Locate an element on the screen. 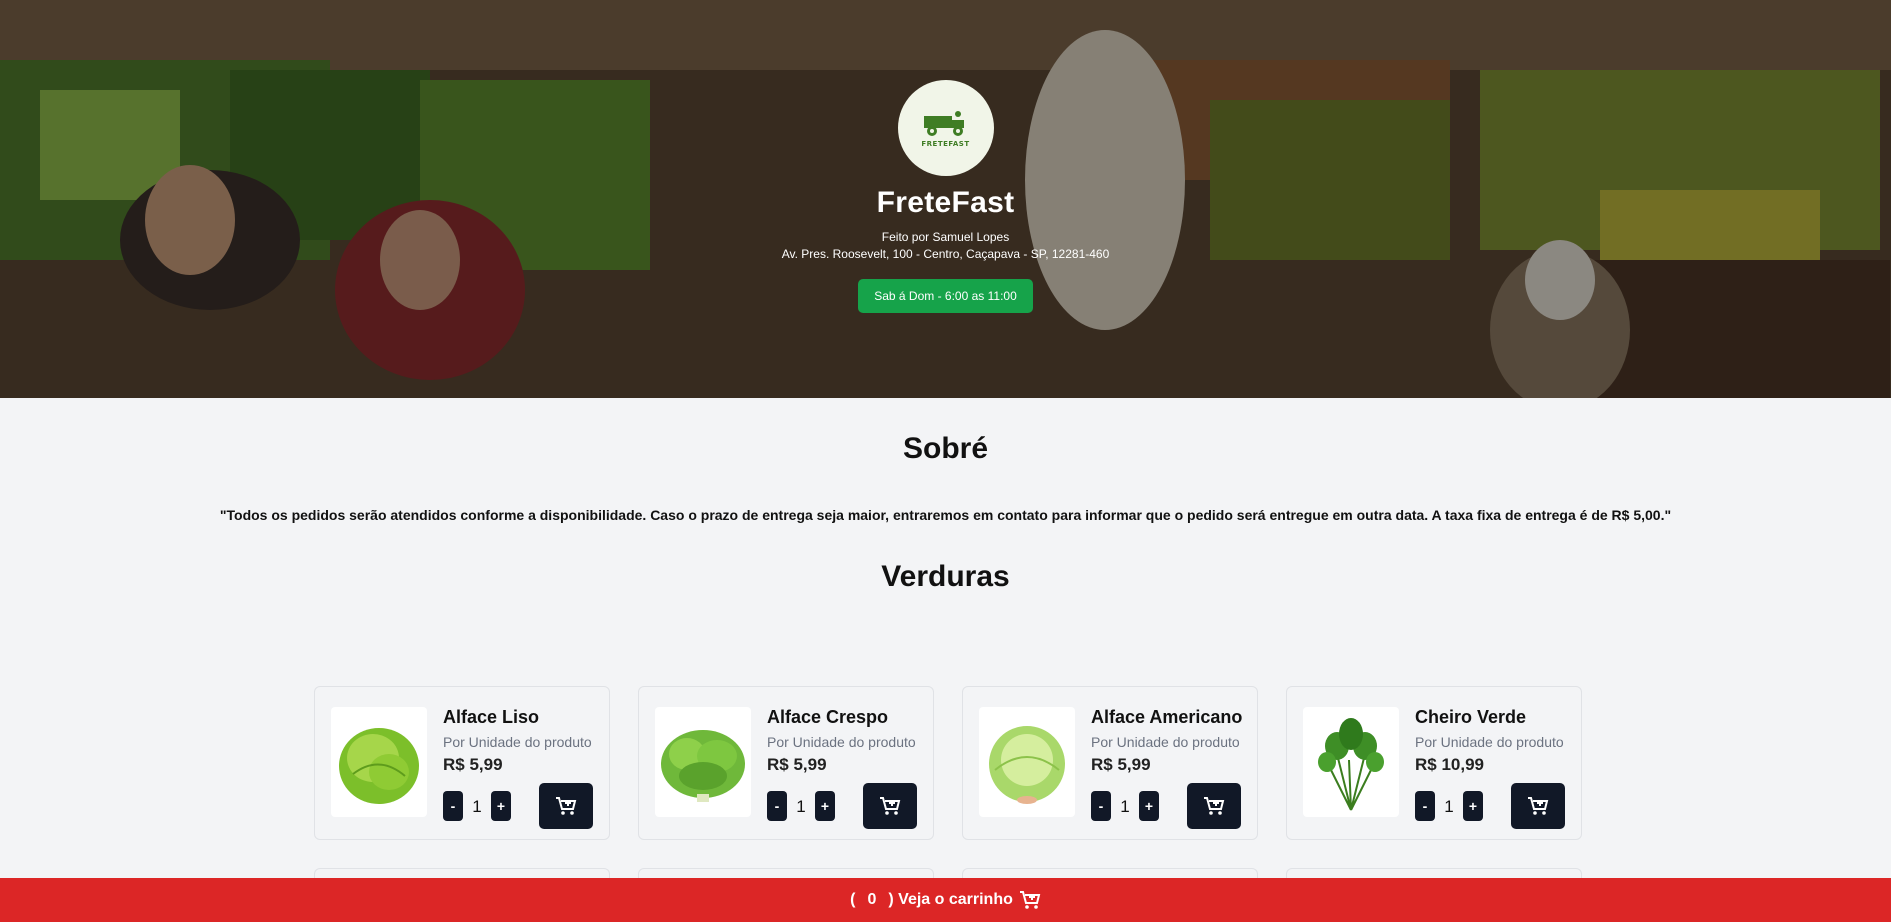 This screenshot has width=1891, height=922. product-name: Alface Crespo is located at coordinates (828, 717).